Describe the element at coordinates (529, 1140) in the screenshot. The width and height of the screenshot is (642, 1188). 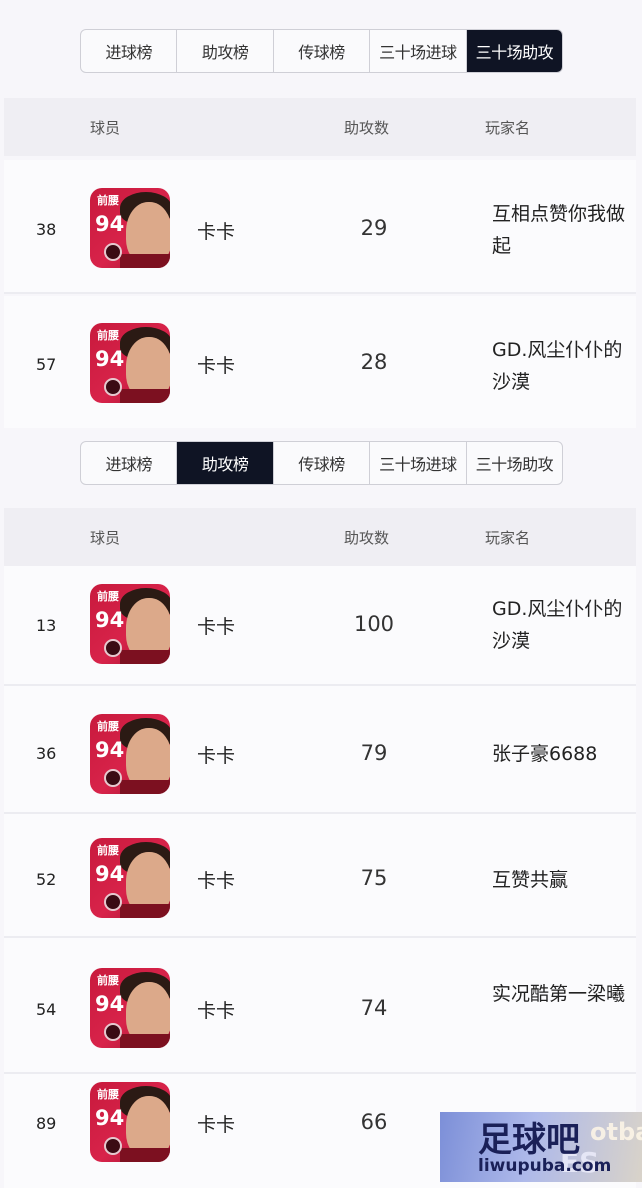
I see `watermark-title: 足球吧` at that location.